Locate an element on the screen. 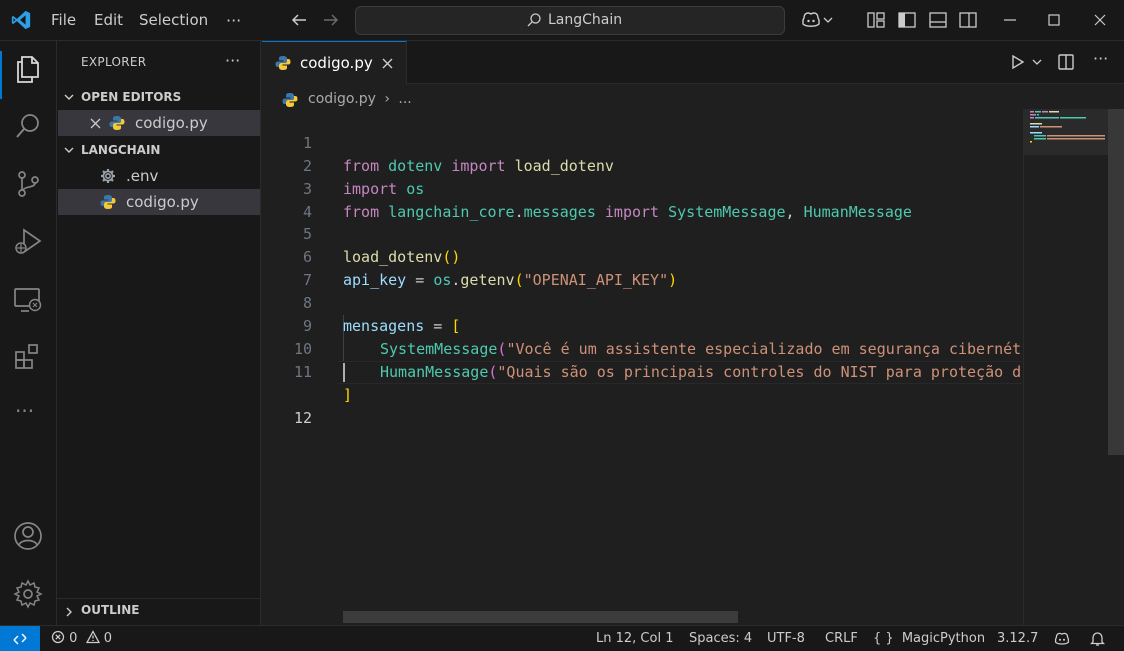 Image resolution: width=1124 pixels, height=651 pixels. breadcrumb-file: codigo.py is located at coordinates (342, 99).